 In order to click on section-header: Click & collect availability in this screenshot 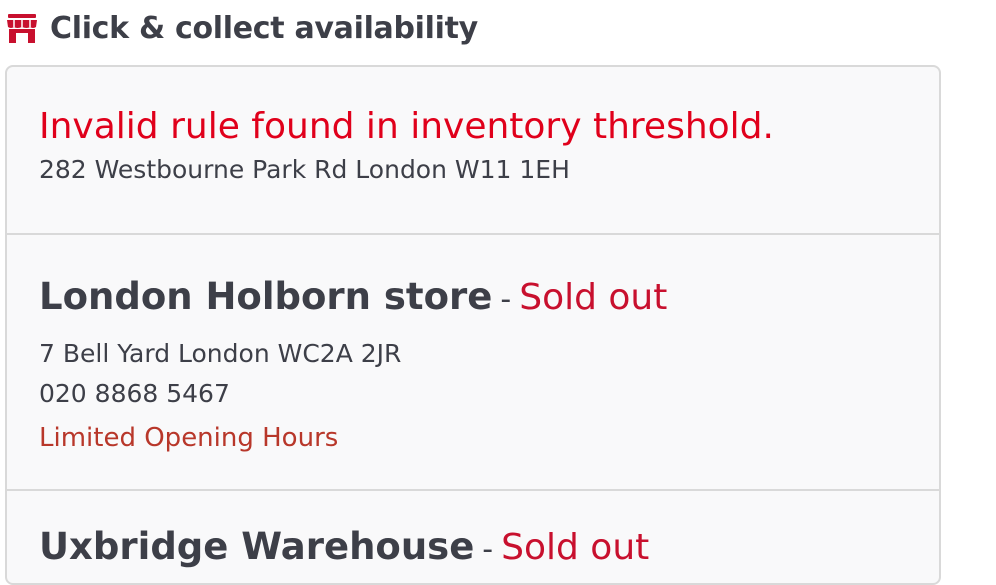, I will do `click(242, 28)`.